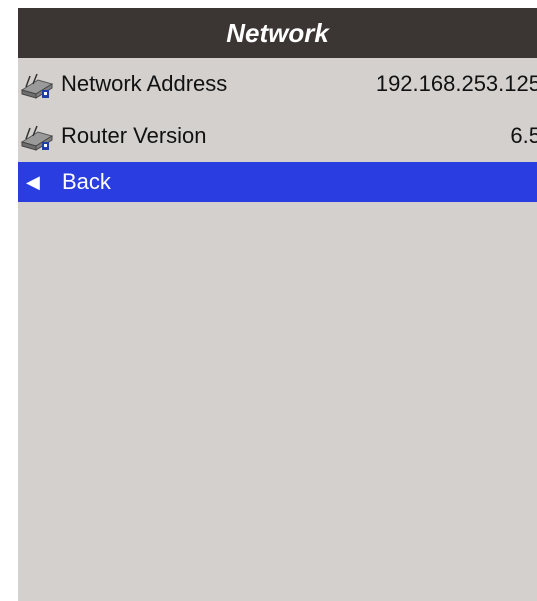 This screenshot has width=537, height=601. Describe the element at coordinates (277, 182) in the screenshot. I see `back-button: ◀ Back` at that location.